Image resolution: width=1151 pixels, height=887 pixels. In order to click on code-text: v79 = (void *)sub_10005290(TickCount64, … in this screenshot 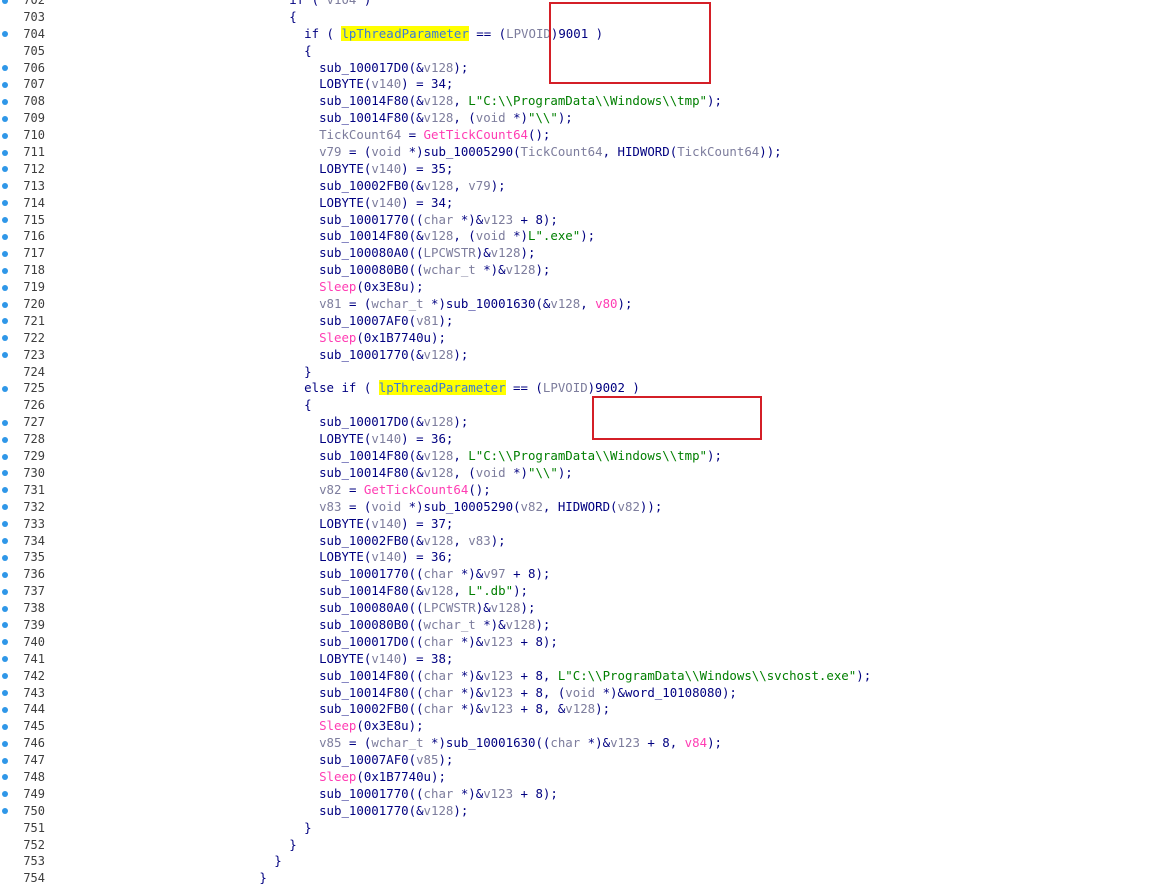, I will do `click(550, 152)`.